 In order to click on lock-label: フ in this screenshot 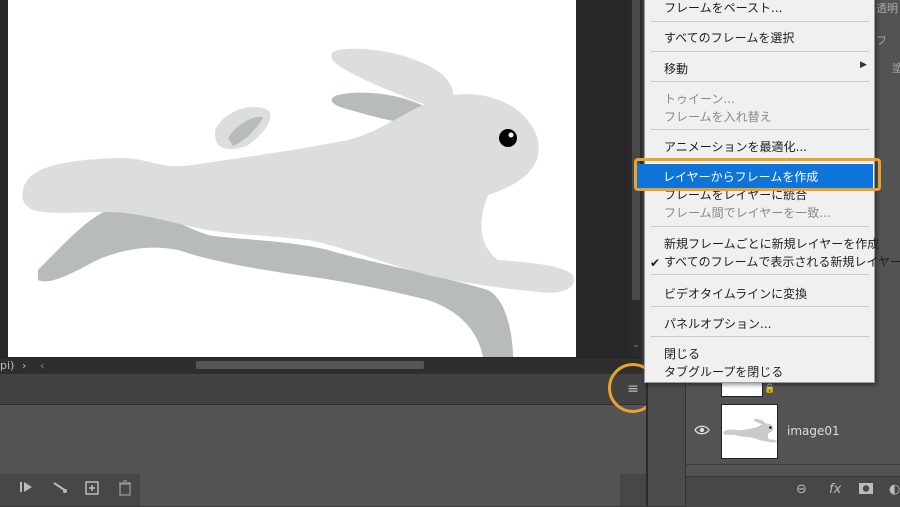, I will do `click(881, 40)`.